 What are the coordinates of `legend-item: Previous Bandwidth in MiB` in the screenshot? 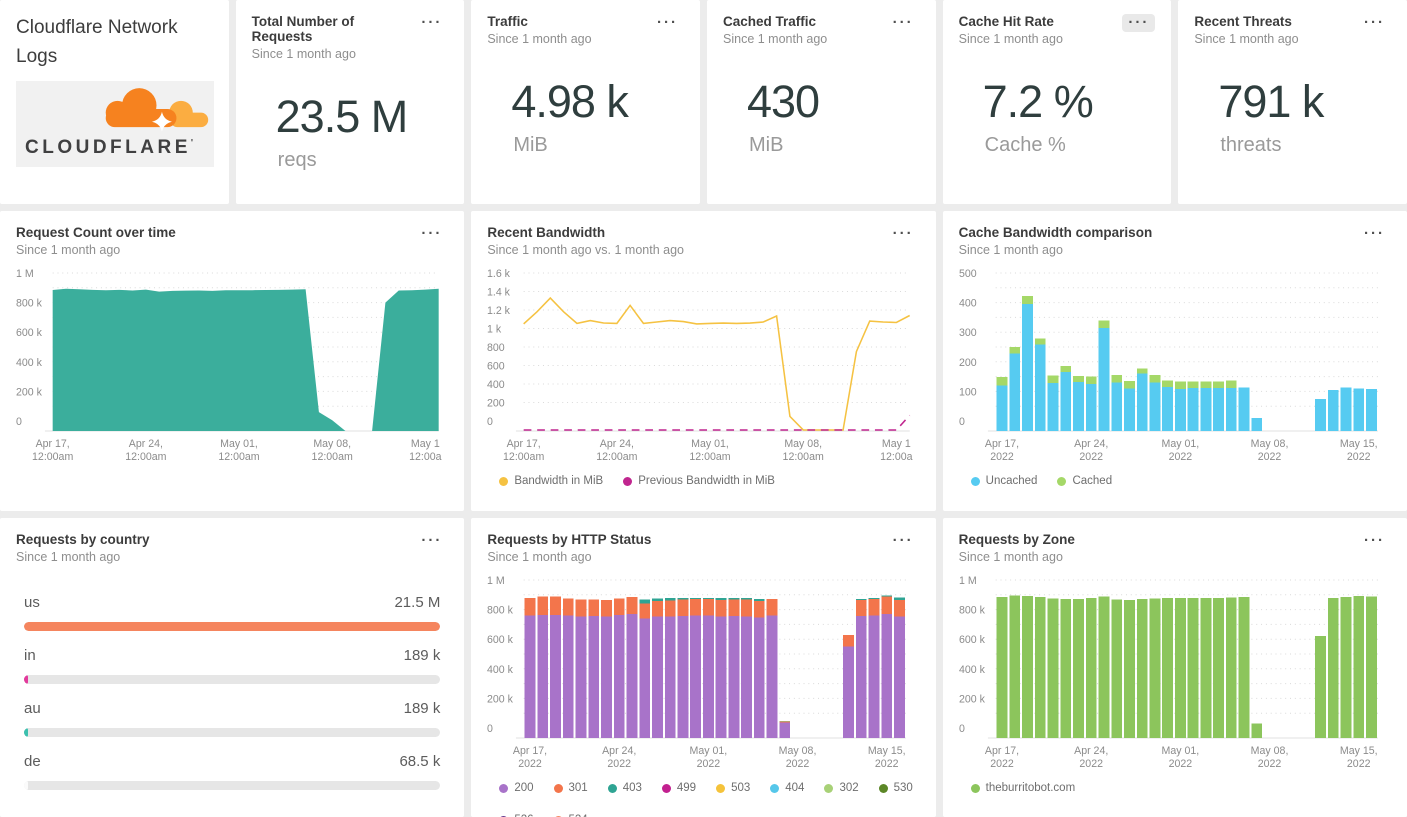 It's located at (699, 481).